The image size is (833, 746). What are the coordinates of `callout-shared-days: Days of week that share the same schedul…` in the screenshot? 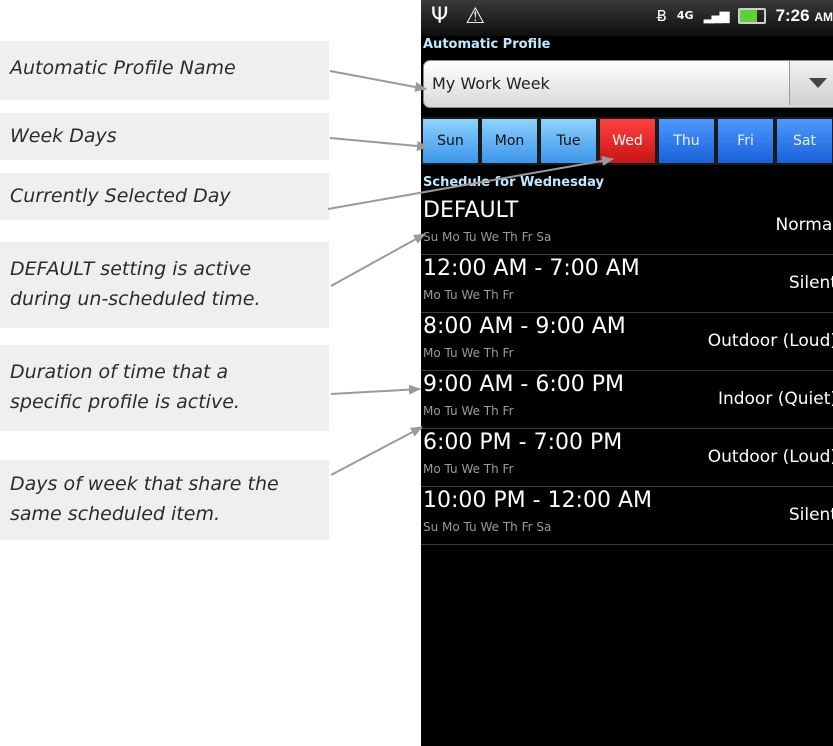 It's located at (164, 500).